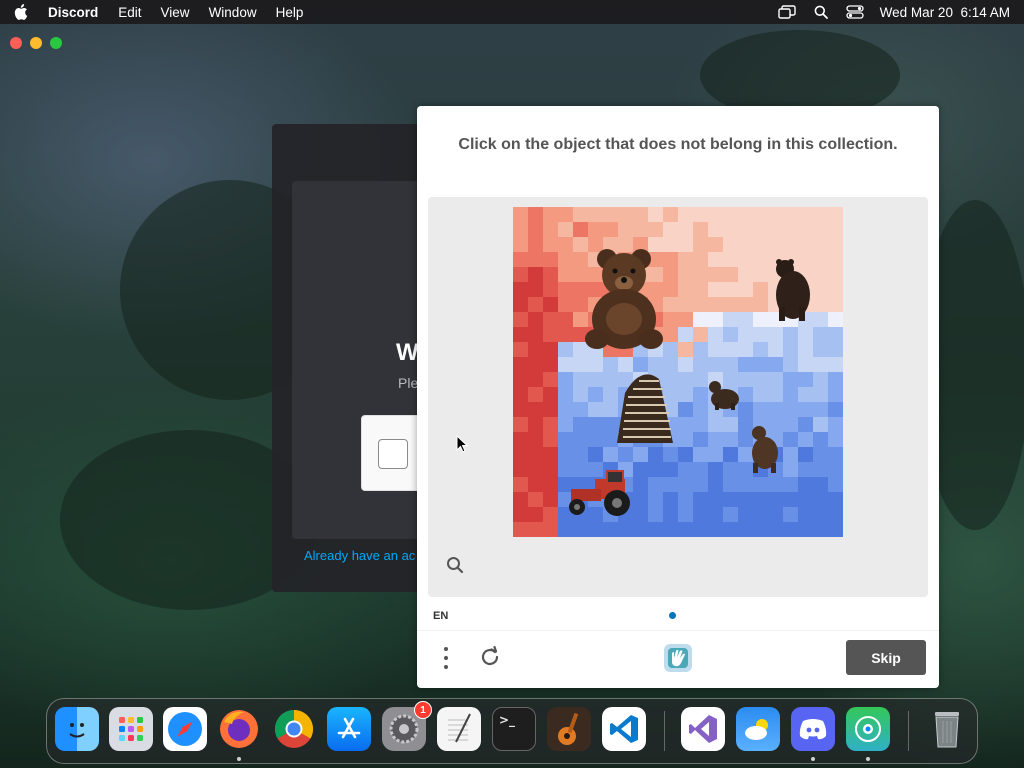 The image size is (1024, 768). What do you see at coordinates (73, 12) in the screenshot?
I see `app-name-menu: Discord` at bounding box center [73, 12].